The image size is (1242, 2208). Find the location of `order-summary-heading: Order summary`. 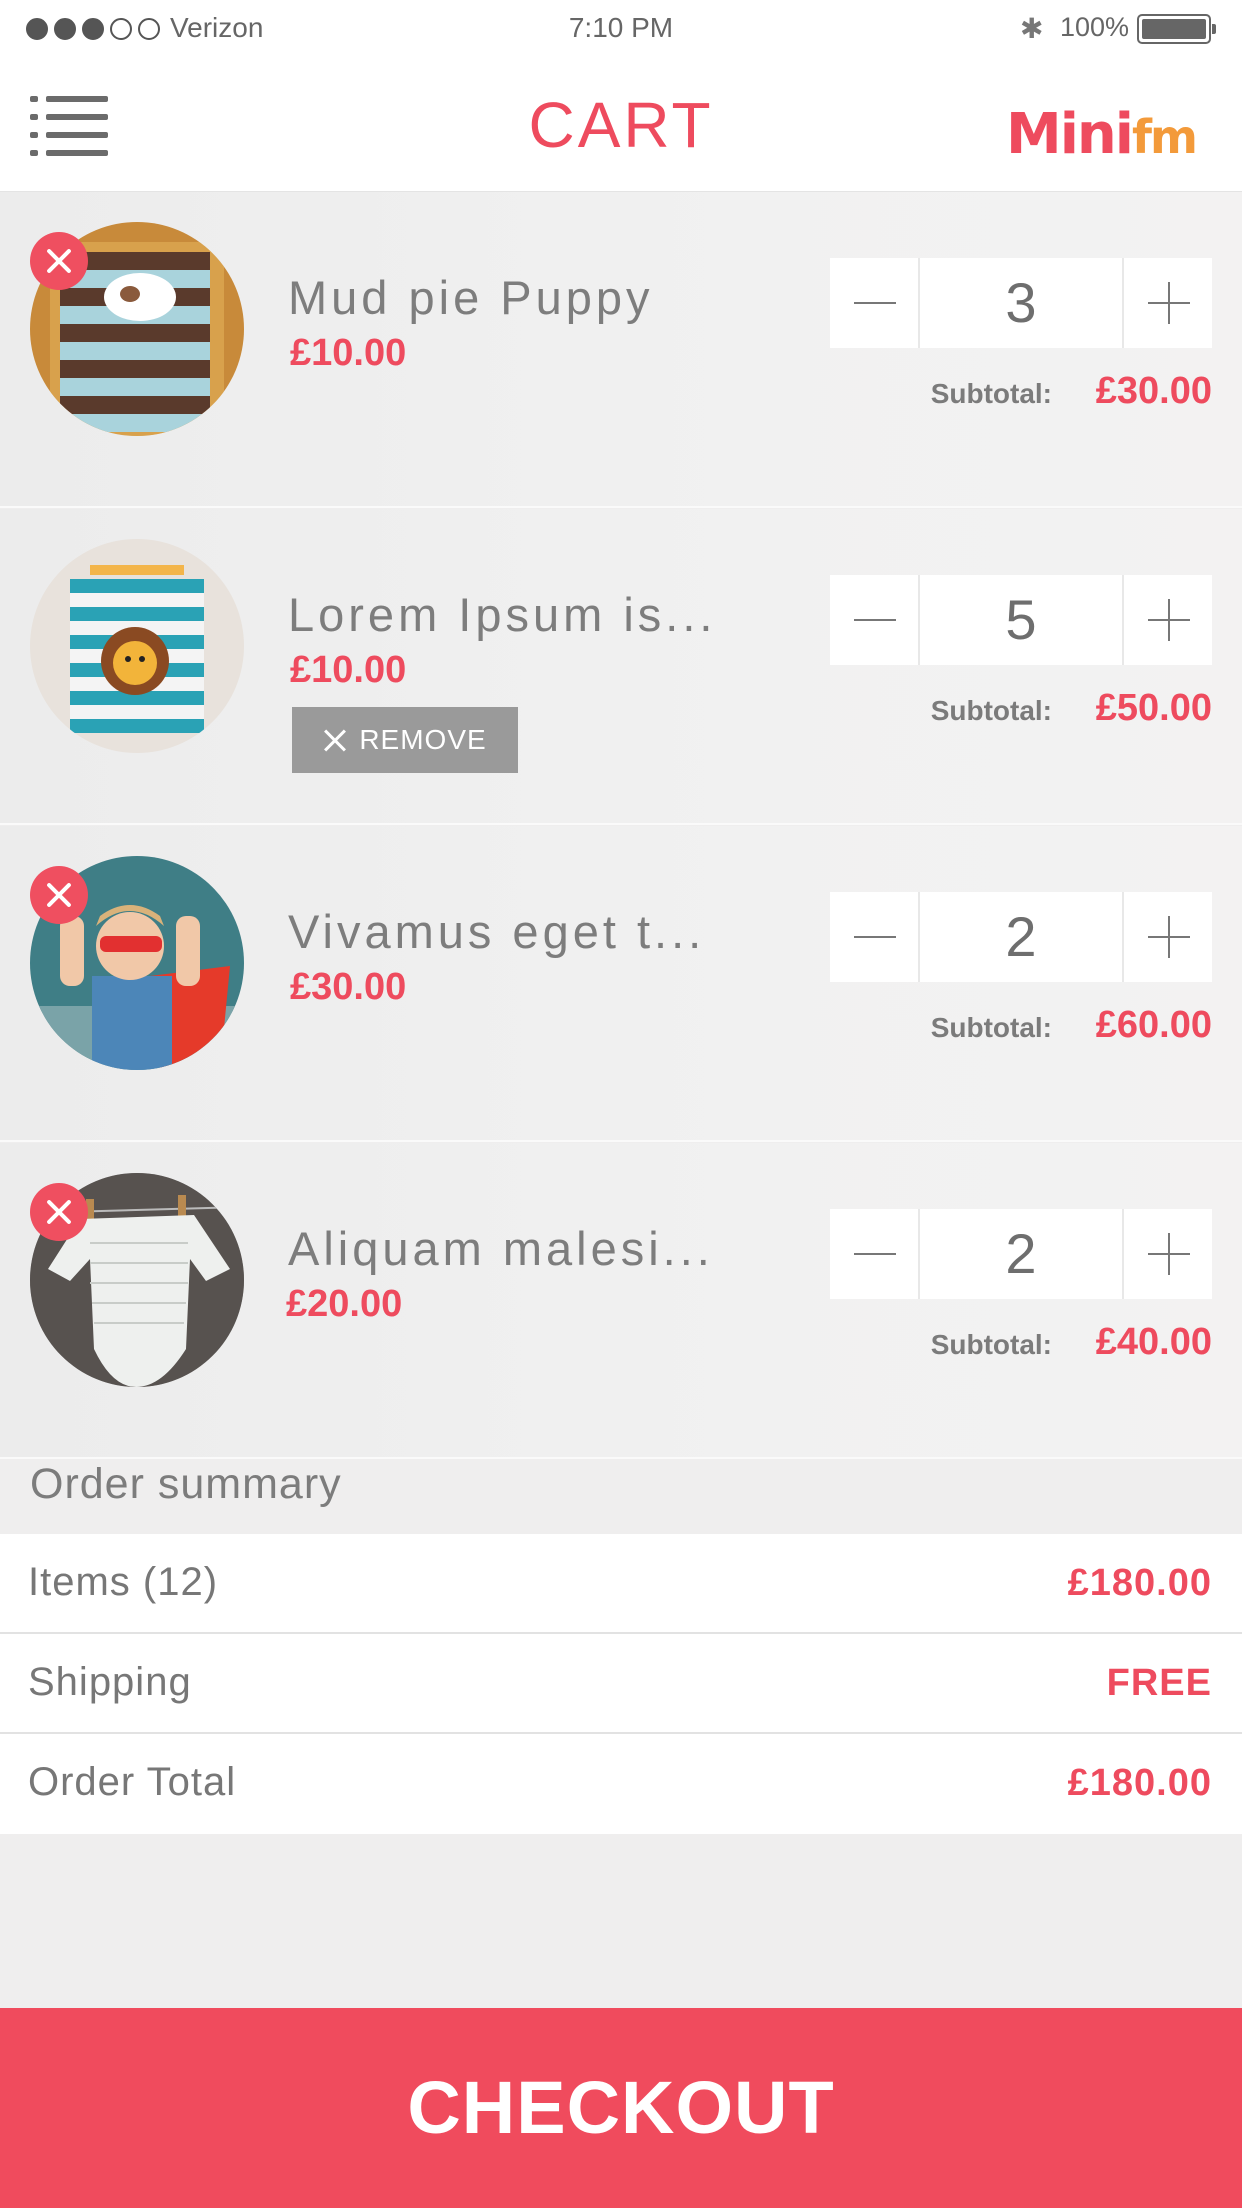

order-summary-heading: Order summary is located at coordinates (186, 1484).